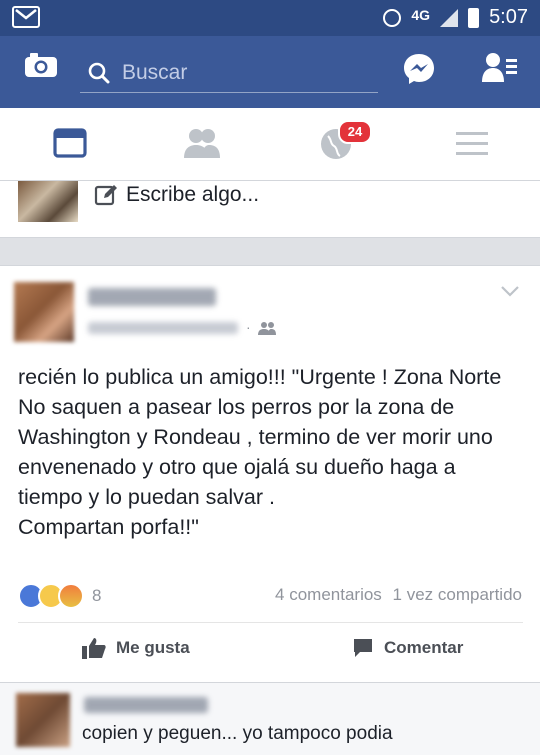  Describe the element at coordinates (270, 144) in the screenshot. I see `nav-tabs` at that location.